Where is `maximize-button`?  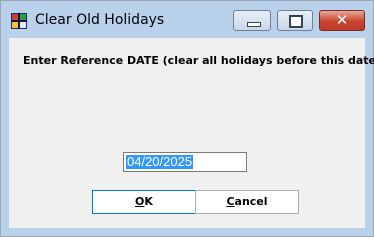
maximize-button is located at coordinates (295, 20).